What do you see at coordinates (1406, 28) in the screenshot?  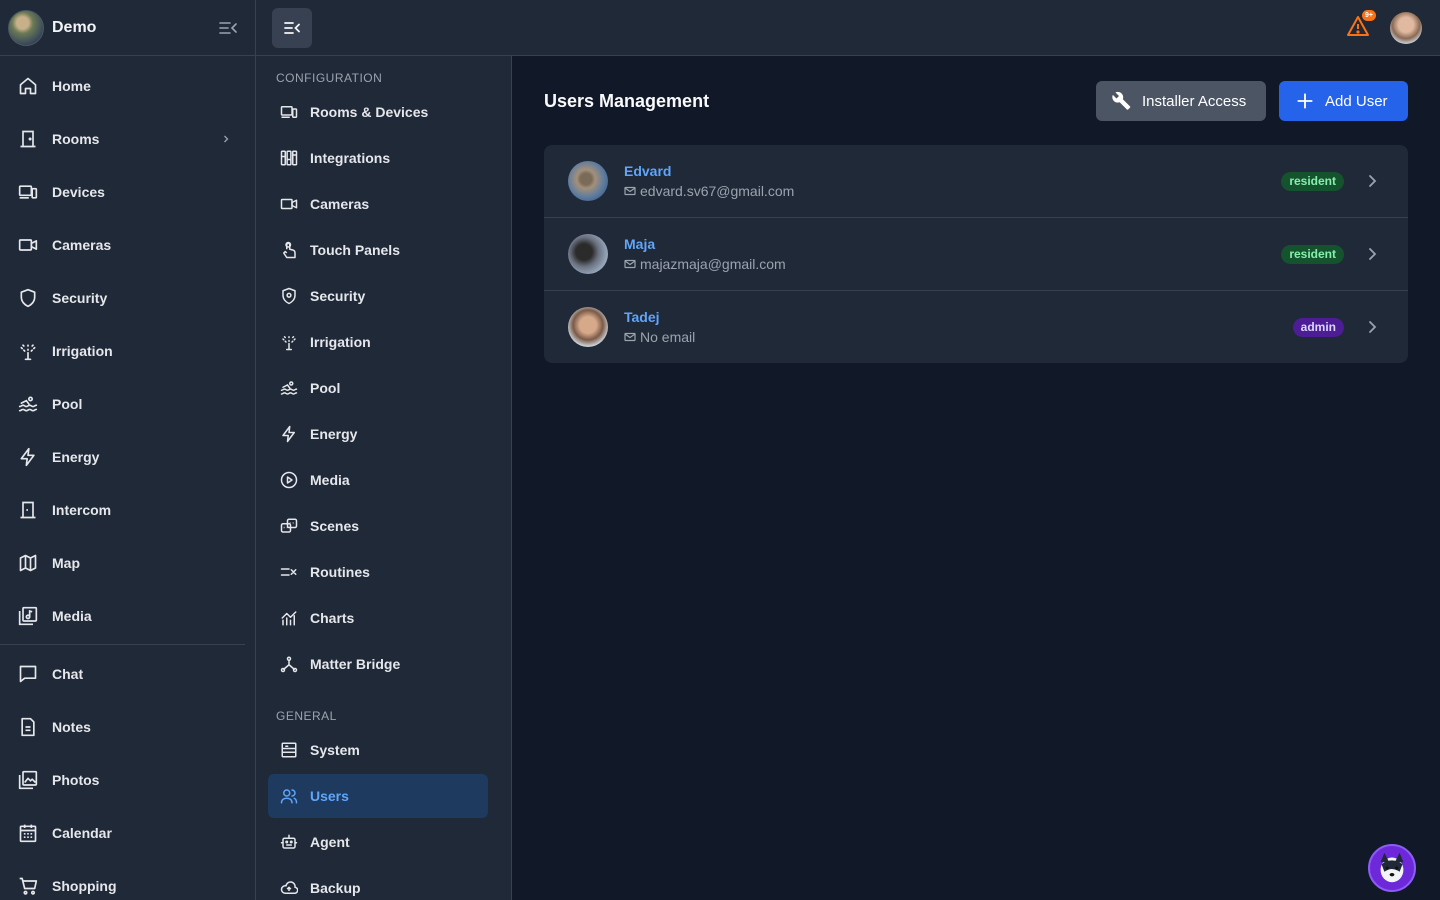 I see `profile-avatar` at bounding box center [1406, 28].